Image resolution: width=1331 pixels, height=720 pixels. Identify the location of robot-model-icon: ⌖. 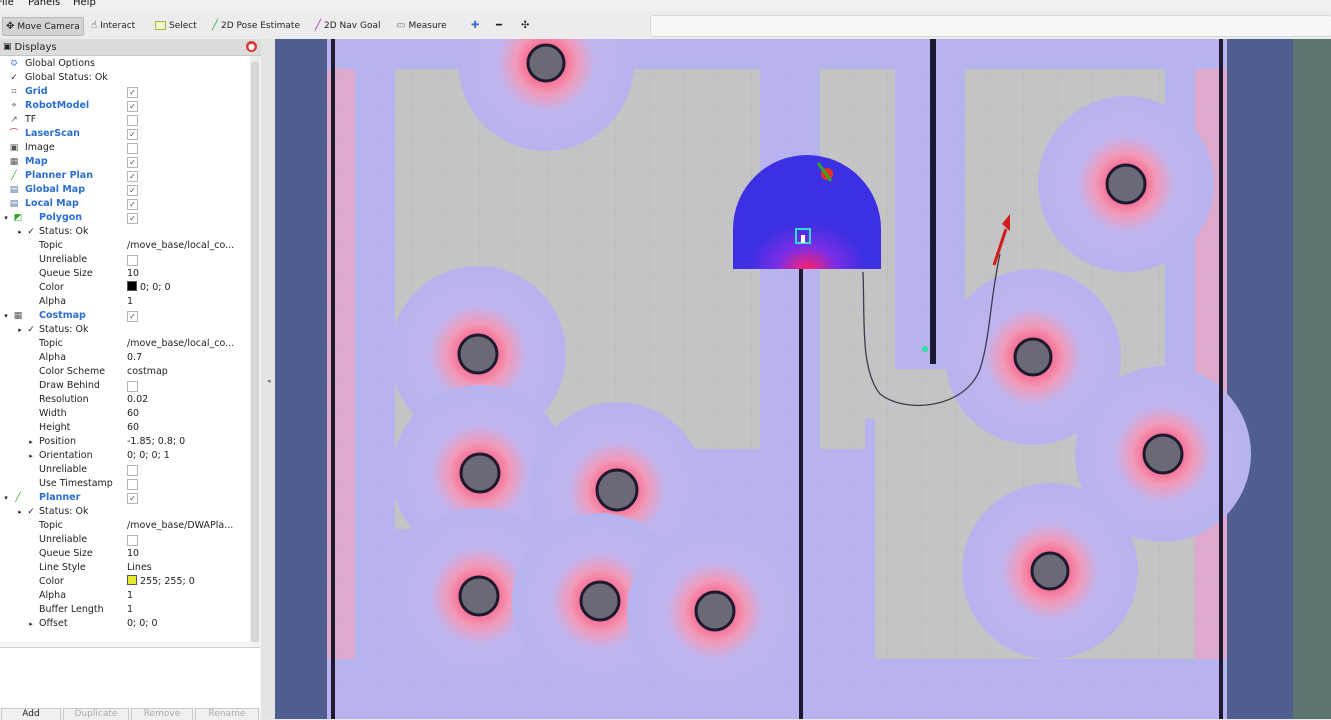
(14, 106).